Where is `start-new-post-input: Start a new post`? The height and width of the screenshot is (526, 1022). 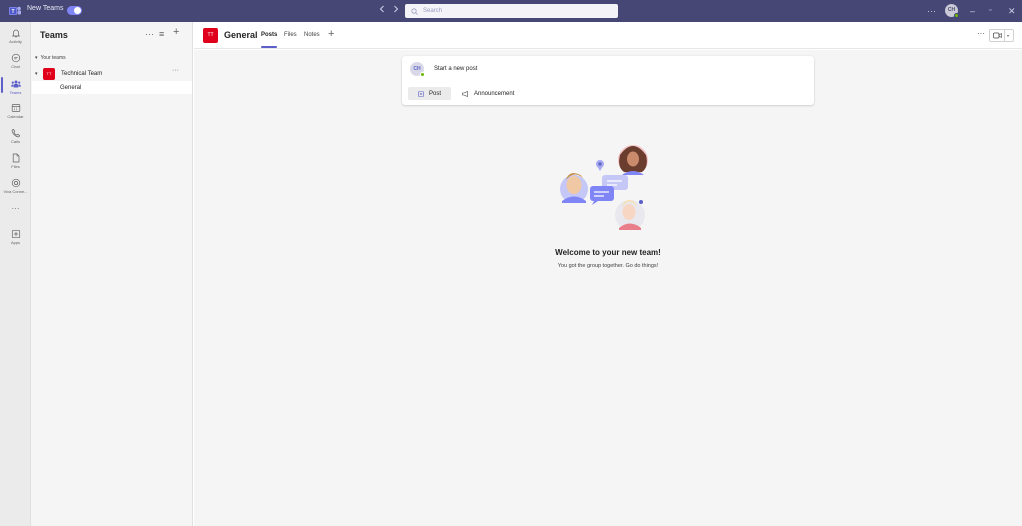 start-new-post-input: Start a new post is located at coordinates (455, 69).